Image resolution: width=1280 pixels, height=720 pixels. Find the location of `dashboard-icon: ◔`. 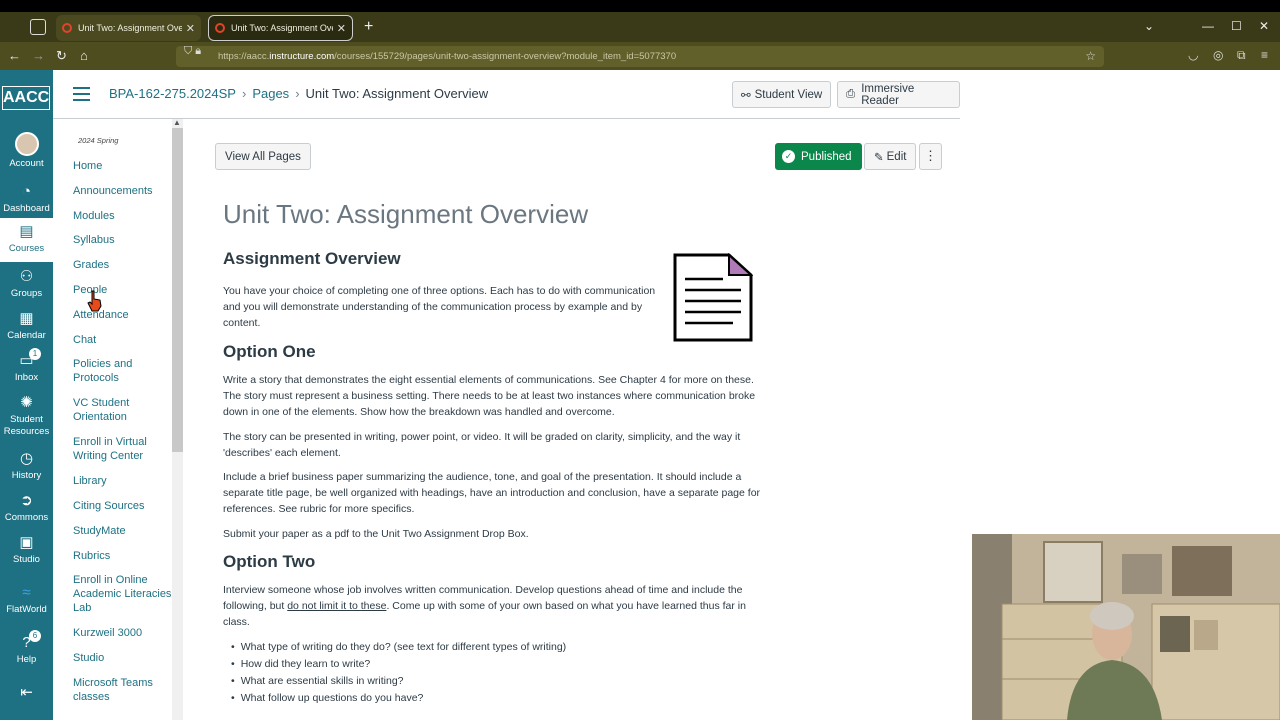

dashboard-icon: ◔ is located at coordinates (26, 191).